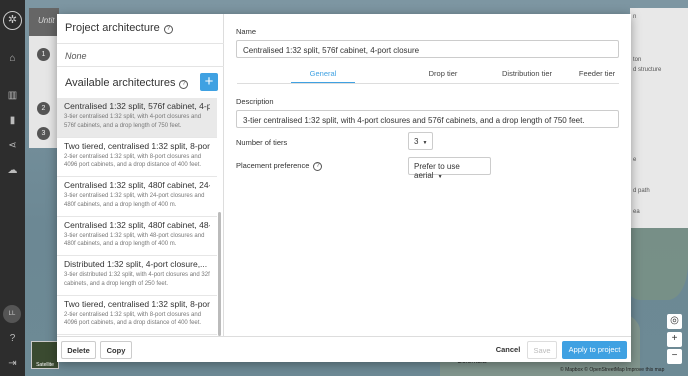  Describe the element at coordinates (45, 355) in the screenshot. I see `satellite-toggle: Satellite` at that location.